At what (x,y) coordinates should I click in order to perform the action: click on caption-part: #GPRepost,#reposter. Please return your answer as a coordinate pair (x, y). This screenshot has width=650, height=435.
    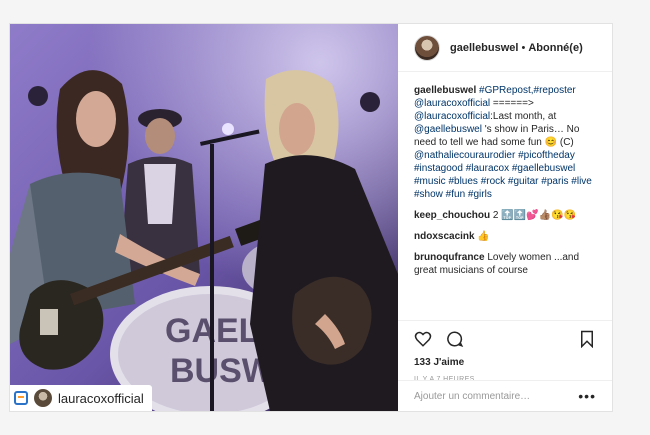
    Looking at the image, I should click on (526, 90).